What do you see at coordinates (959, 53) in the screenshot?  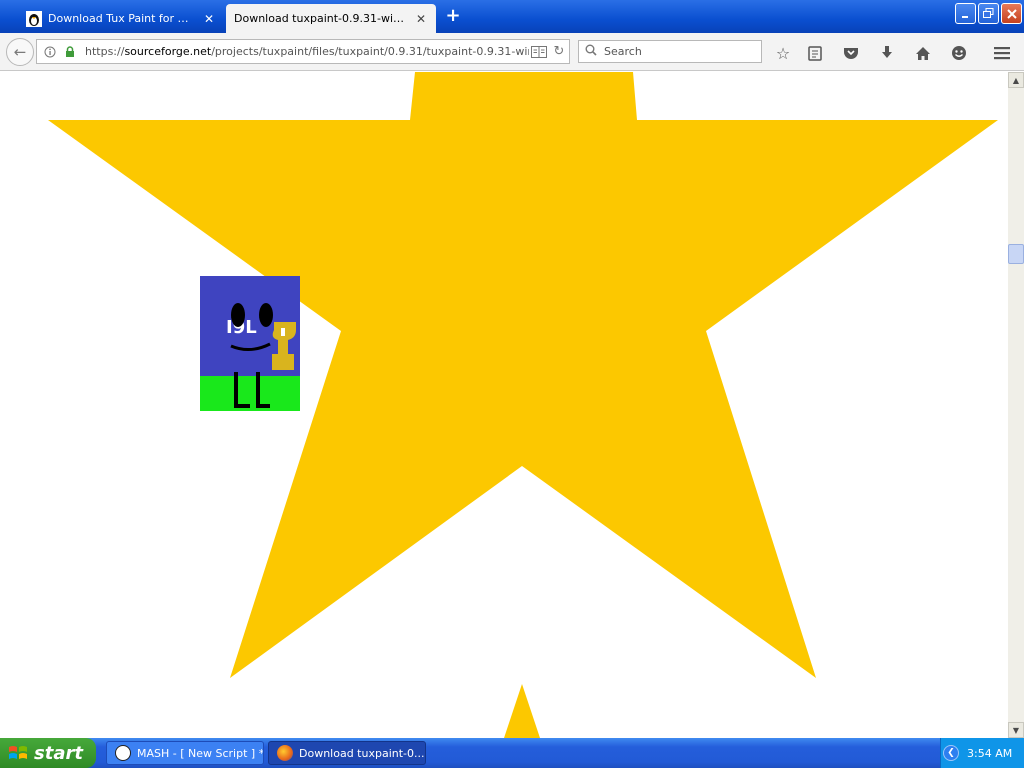 I see `smiley-icon` at bounding box center [959, 53].